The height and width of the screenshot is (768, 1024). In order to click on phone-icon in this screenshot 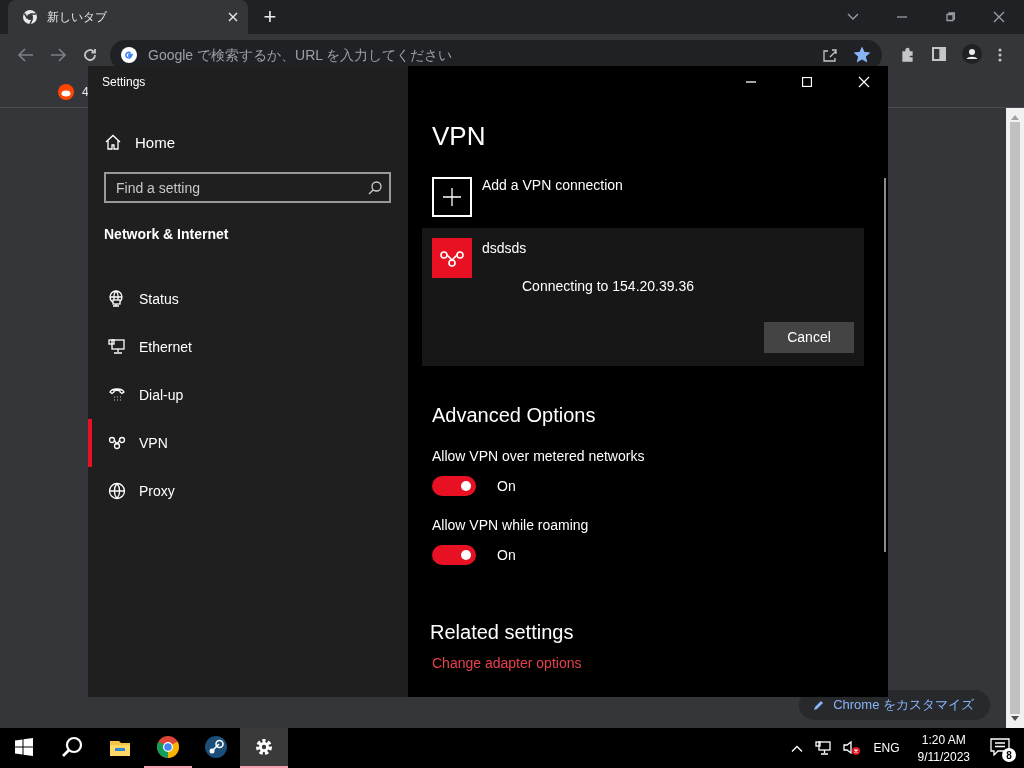, I will do `click(117, 395)`.